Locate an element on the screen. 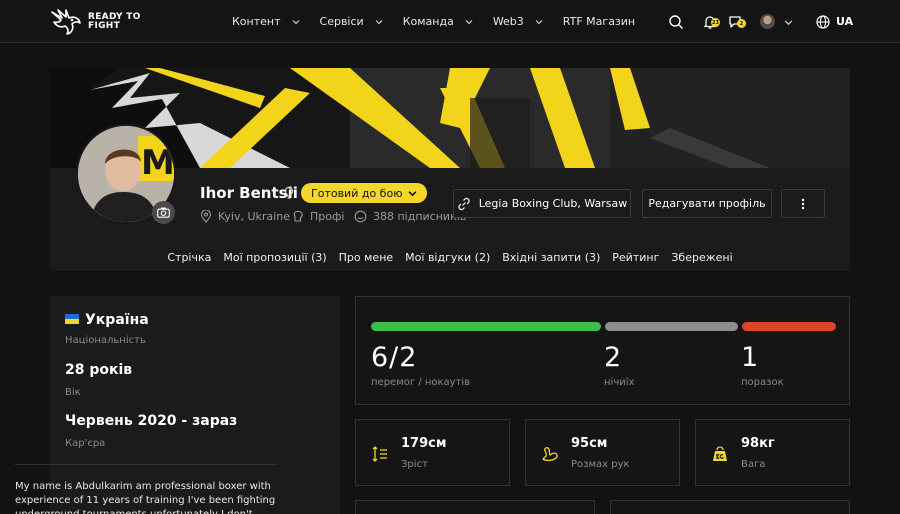 This screenshot has width=900, height=514. site-logo: READY TO FIGHT is located at coordinates (95, 22).